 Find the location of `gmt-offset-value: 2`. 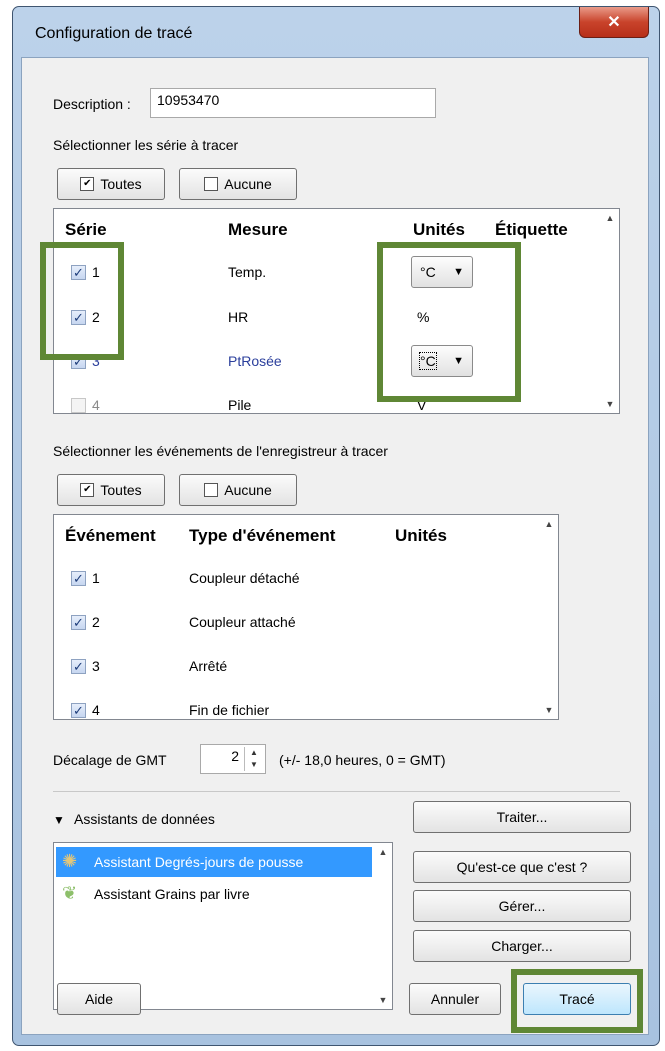

gmt-offset-value: 2 is located at coordinates (235, 756).